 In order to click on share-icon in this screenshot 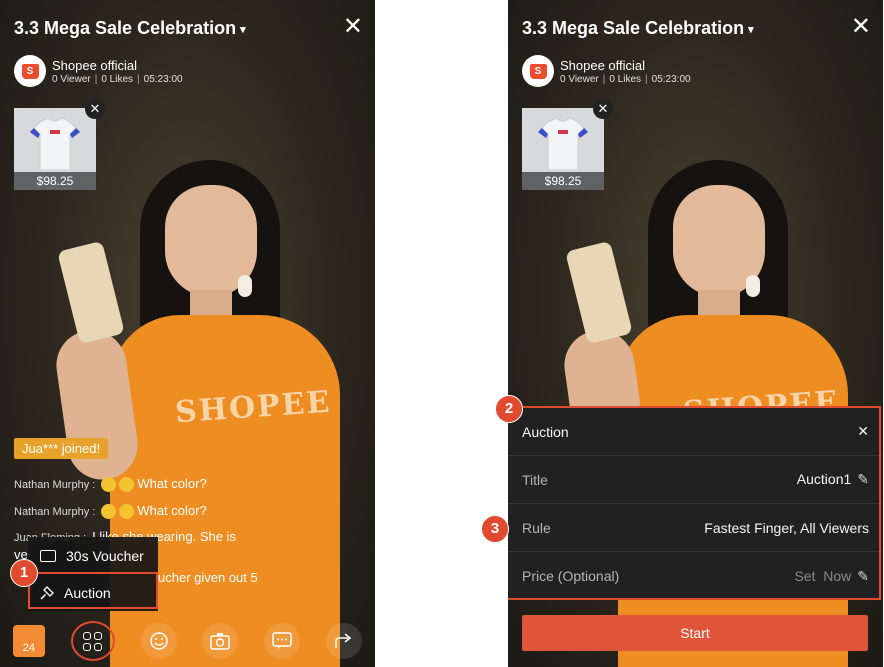, I will do `click(343, 640)`.